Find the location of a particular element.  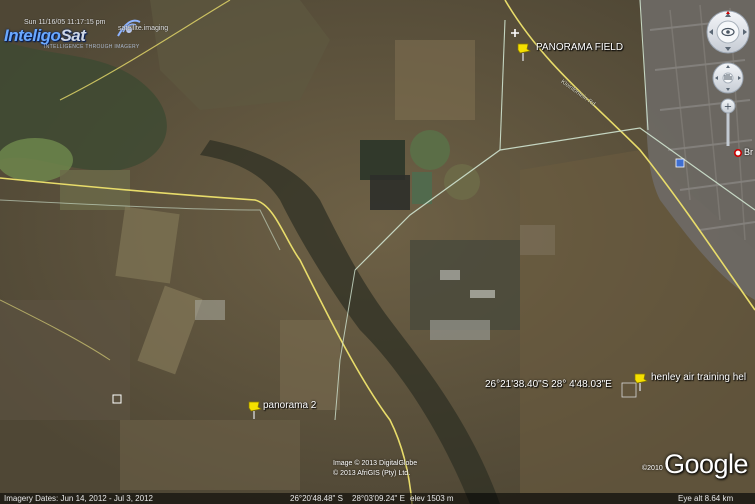

logo-name: InteligoSat is located at coordinates (45, 36).